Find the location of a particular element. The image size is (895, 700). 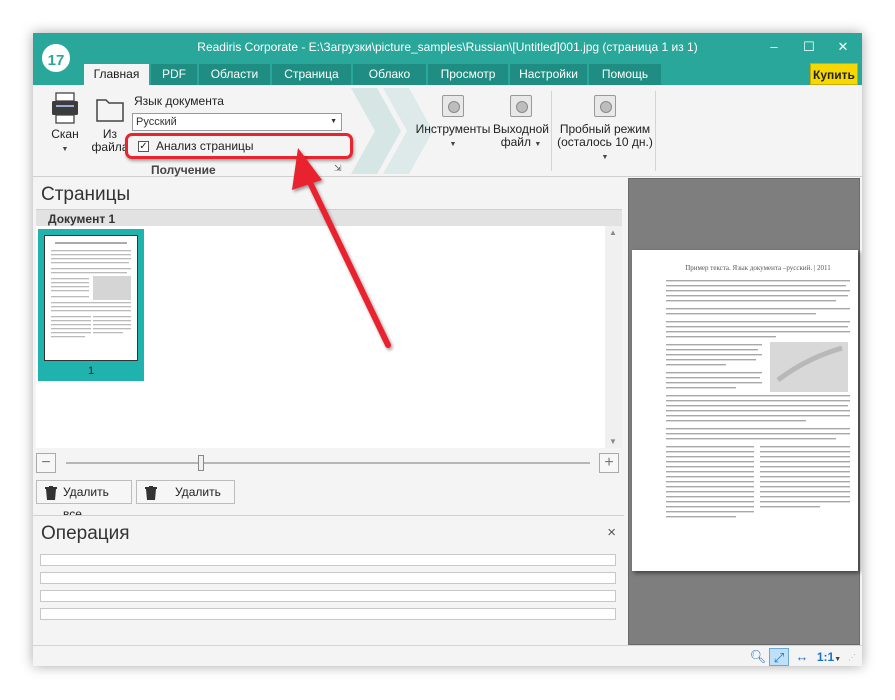

page-analysis-highlight: ✓ Анализ страницы is located at coordinates (239, 146).